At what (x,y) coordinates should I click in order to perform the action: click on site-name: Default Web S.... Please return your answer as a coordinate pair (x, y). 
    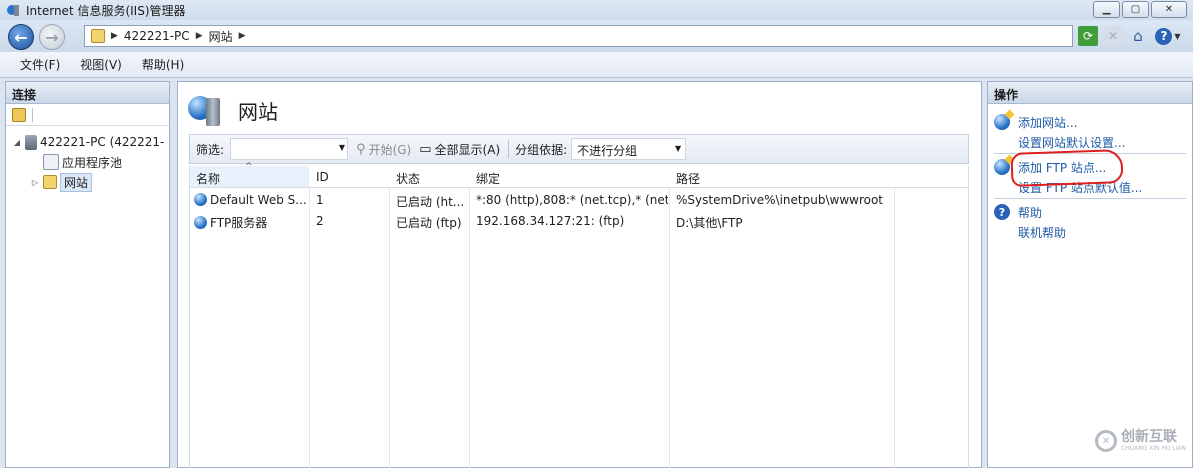
    Looking at the image, I should click on (258, 200).